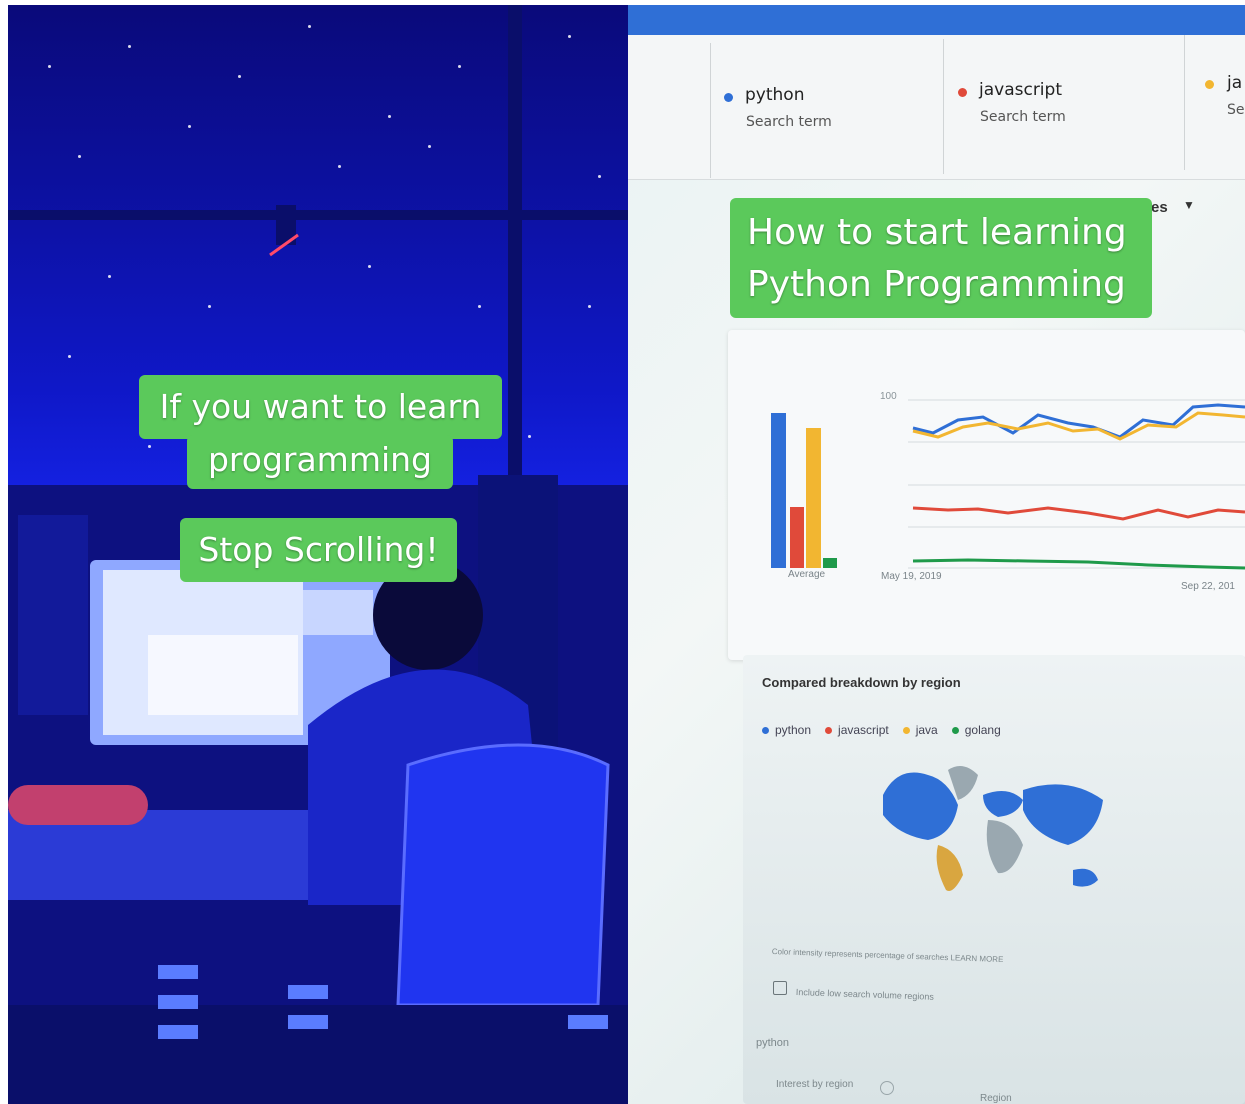 This screenshot has height=1104, width=1245. I want to click on map-africa, so click(1004, 847).